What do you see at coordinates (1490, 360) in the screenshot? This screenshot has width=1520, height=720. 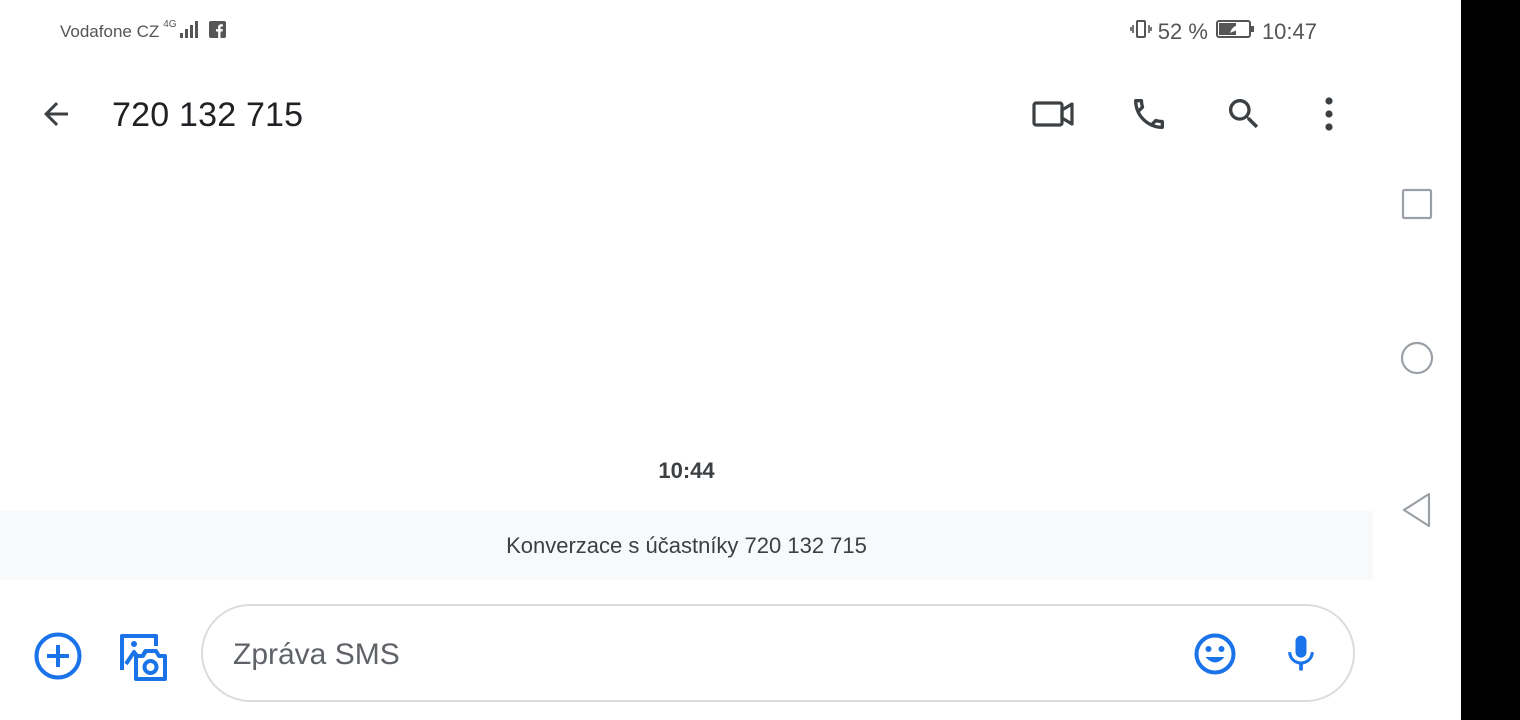 I see `screen-edge` at bounding box center [1490, 360].